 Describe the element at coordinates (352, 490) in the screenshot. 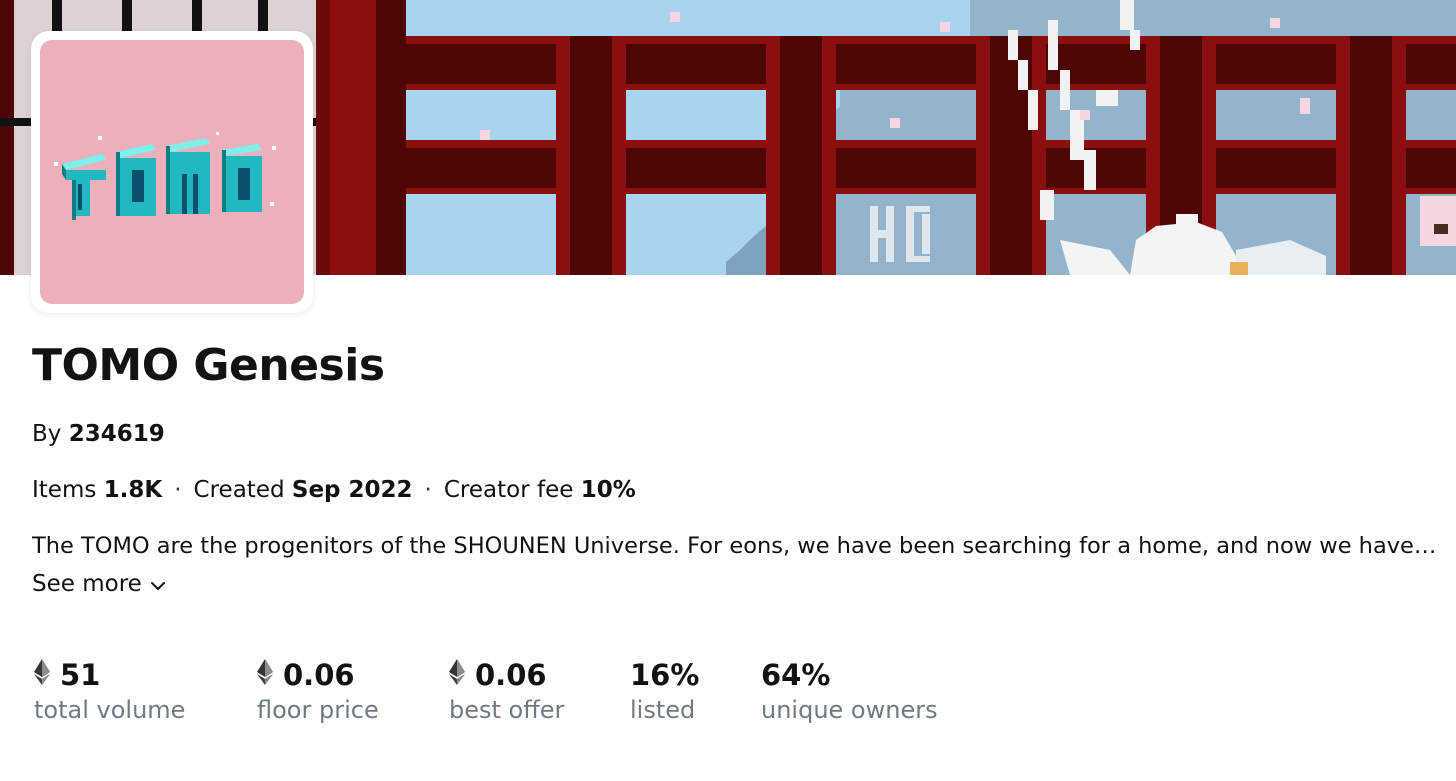

I see `created-value: Sep 2022` at that location.